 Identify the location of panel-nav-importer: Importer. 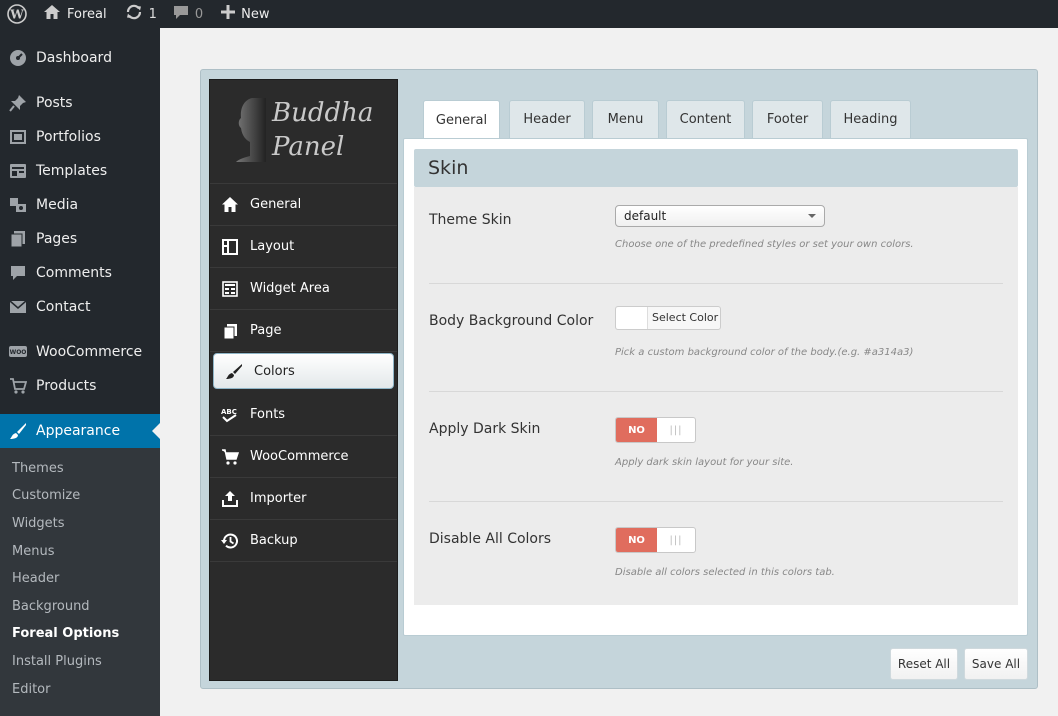
(303, 499).